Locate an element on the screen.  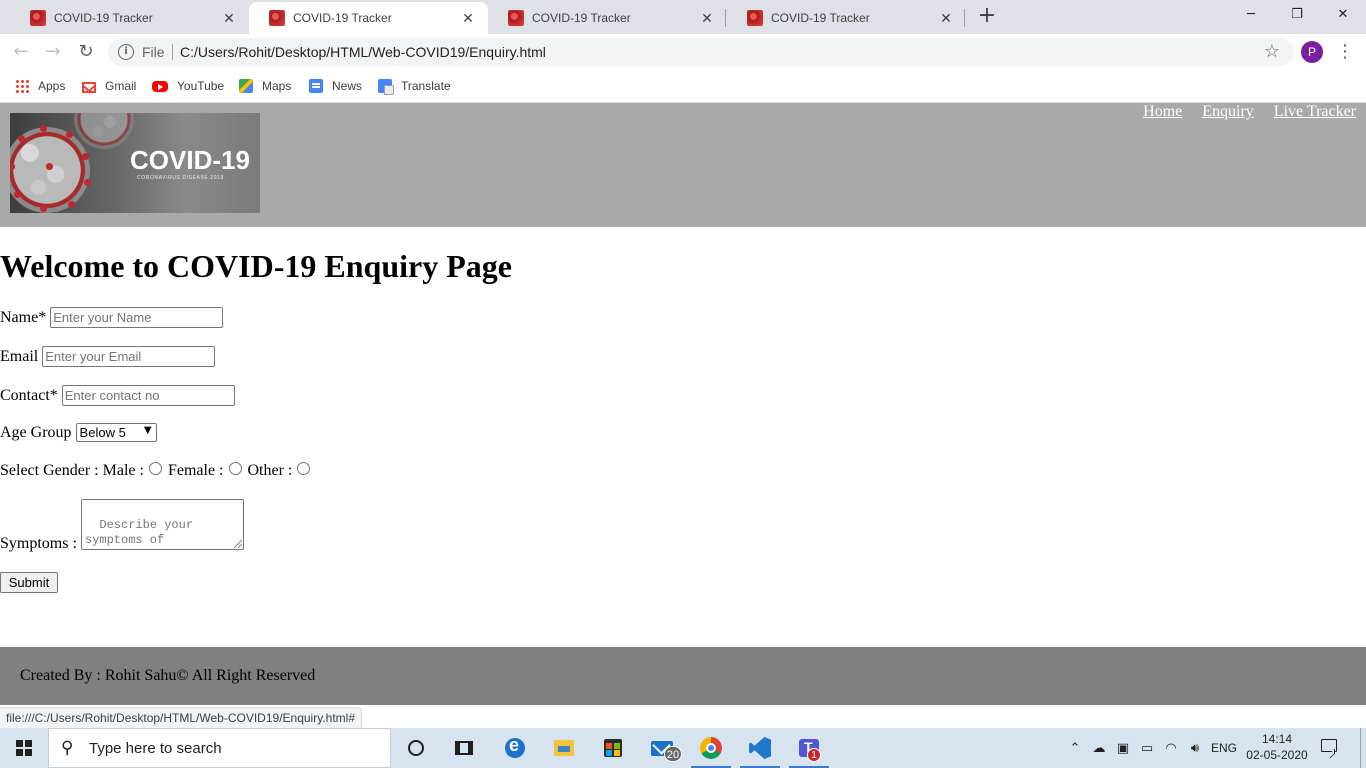
nav-link-home: Home is located at coordinates (1162, 111).